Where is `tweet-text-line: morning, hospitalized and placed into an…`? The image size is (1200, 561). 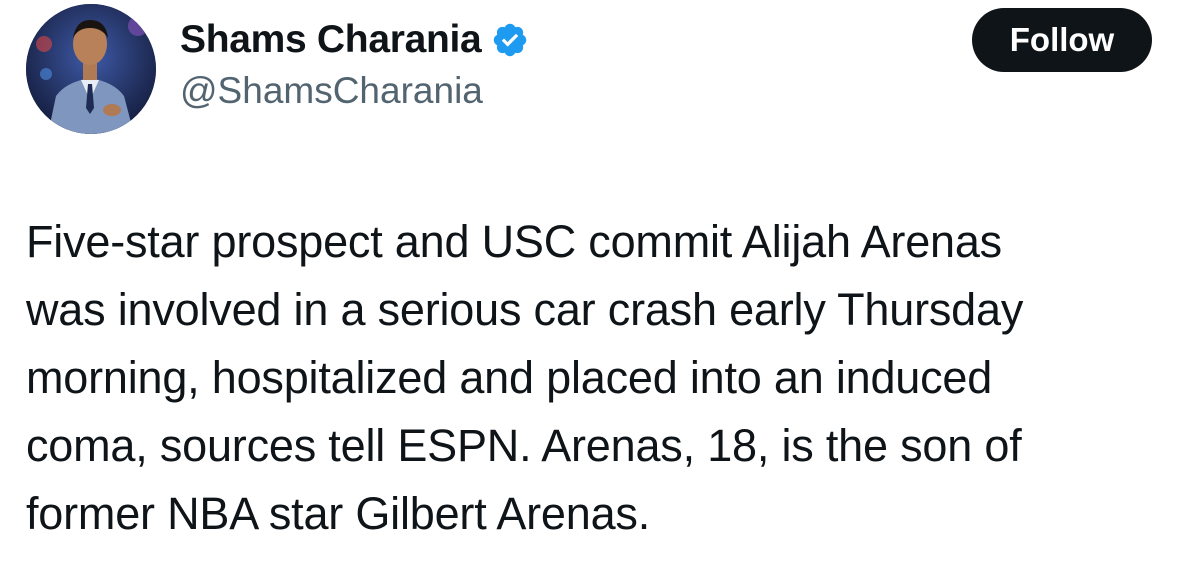 tweet-text-line: morning, hospitalized and placed into an… is located at coordinates (509, 377).